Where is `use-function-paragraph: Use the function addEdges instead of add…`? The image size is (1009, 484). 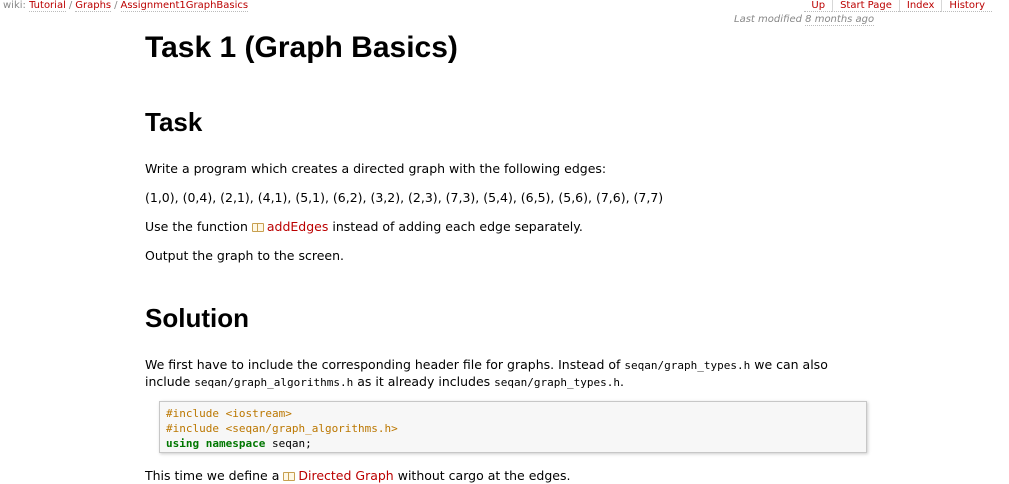
use-function-paragraph: Use the function addEdges instead of add… is located at coordinates (364, 227).